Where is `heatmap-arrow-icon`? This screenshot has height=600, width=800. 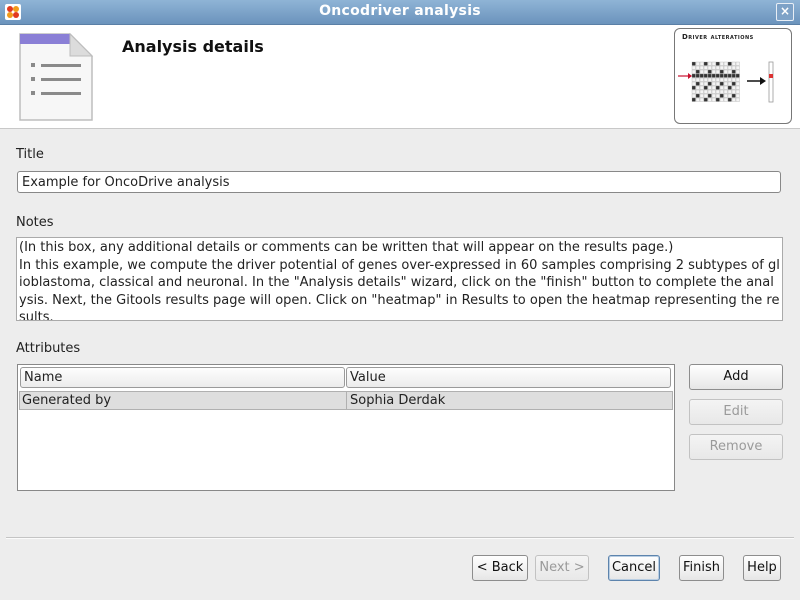
heatmap-arrow-icon is located at coordinates (726, 82).